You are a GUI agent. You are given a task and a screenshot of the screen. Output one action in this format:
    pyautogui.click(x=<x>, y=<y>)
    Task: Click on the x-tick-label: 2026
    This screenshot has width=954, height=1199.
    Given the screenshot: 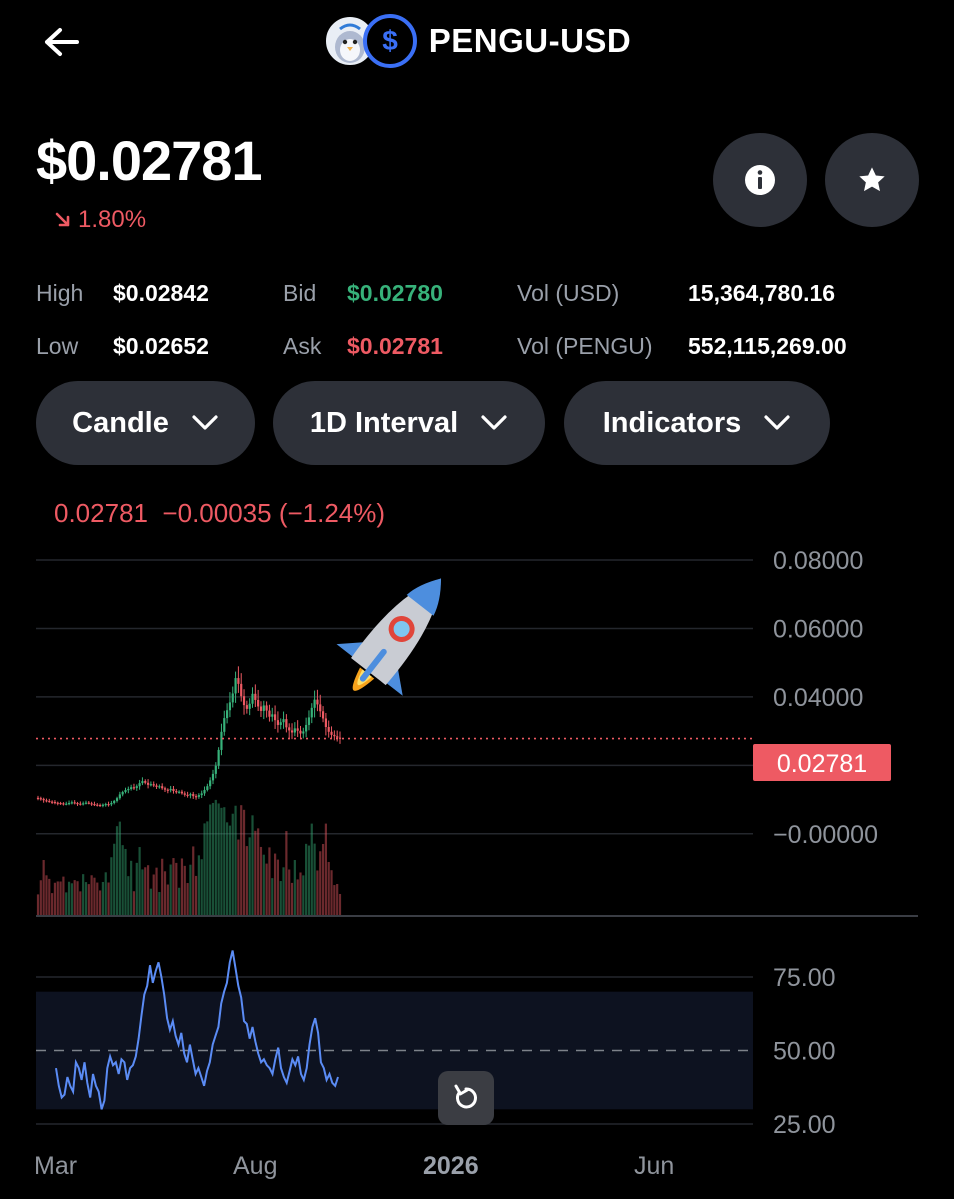 What is the action you would take?
    pyautogui.click(x=451, y=1166)
    